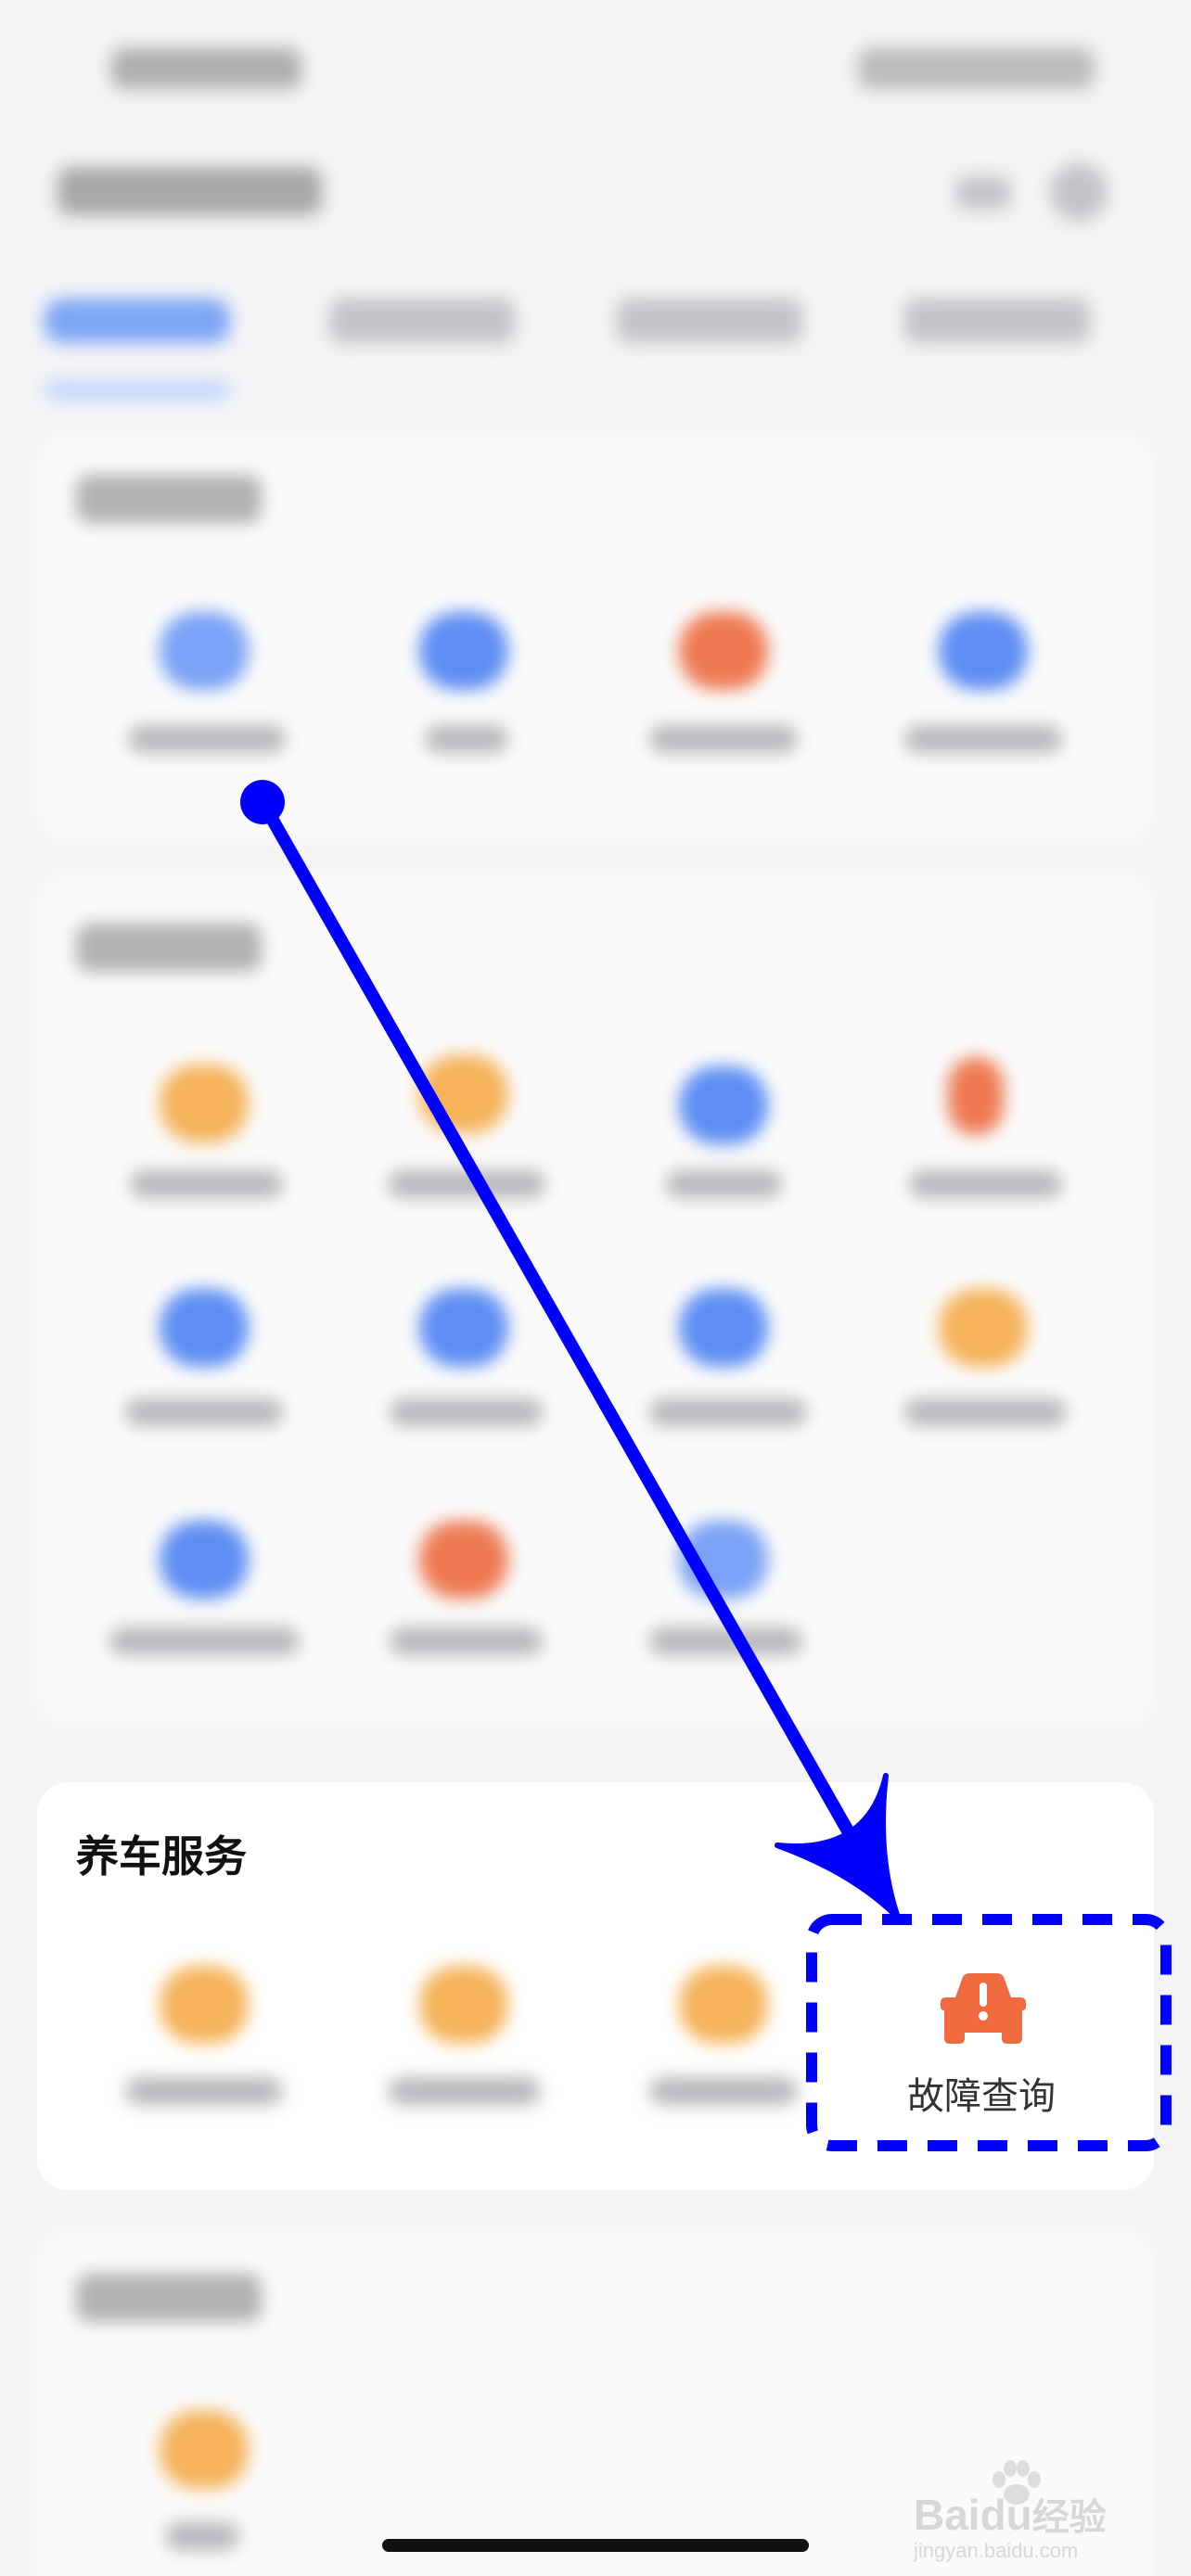 The height and width of the screenshot is (2576, 1191). I want to click on annotation-arrow-head, so click(838, 1847).